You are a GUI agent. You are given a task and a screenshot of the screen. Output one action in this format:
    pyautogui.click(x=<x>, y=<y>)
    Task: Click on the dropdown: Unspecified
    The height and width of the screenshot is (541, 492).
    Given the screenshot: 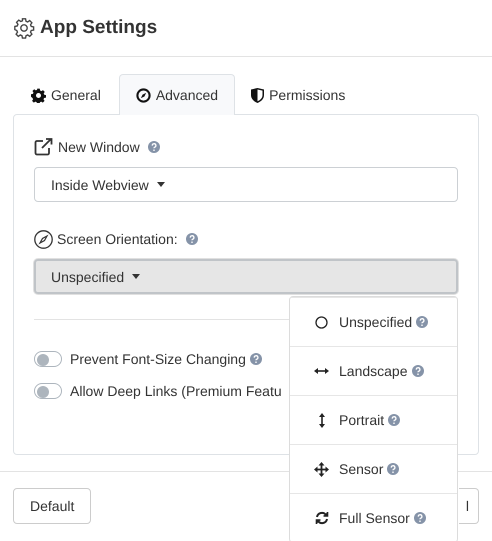 What is the action you would take?
    pyautogui.click(x=246, y=276)
    